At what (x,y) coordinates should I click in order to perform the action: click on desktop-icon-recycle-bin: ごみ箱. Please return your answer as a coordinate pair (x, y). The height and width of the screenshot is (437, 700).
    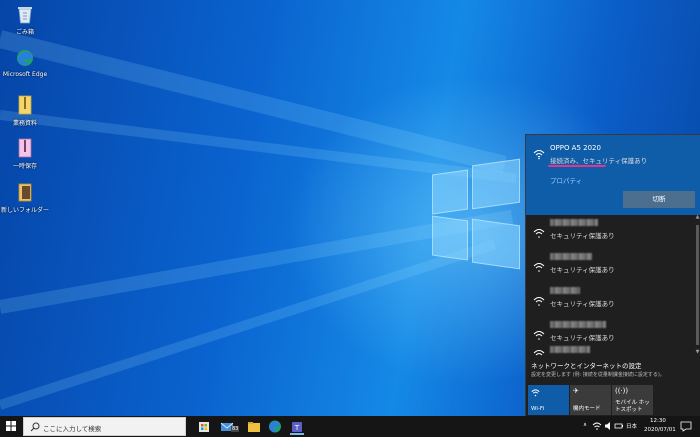
    Looking at the image, I should click on (25, 20).